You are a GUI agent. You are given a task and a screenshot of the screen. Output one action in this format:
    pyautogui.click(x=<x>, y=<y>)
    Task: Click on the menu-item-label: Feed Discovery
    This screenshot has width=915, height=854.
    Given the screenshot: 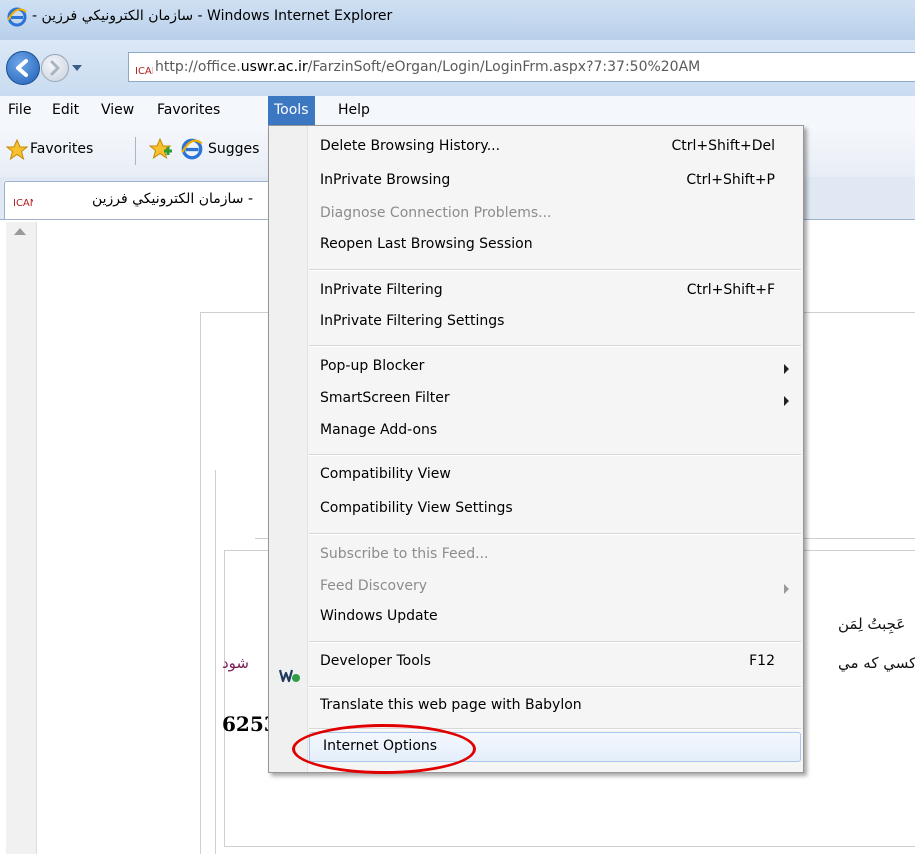 What is the action you would take?
    pyautogui.click(x=374, y=586)
    